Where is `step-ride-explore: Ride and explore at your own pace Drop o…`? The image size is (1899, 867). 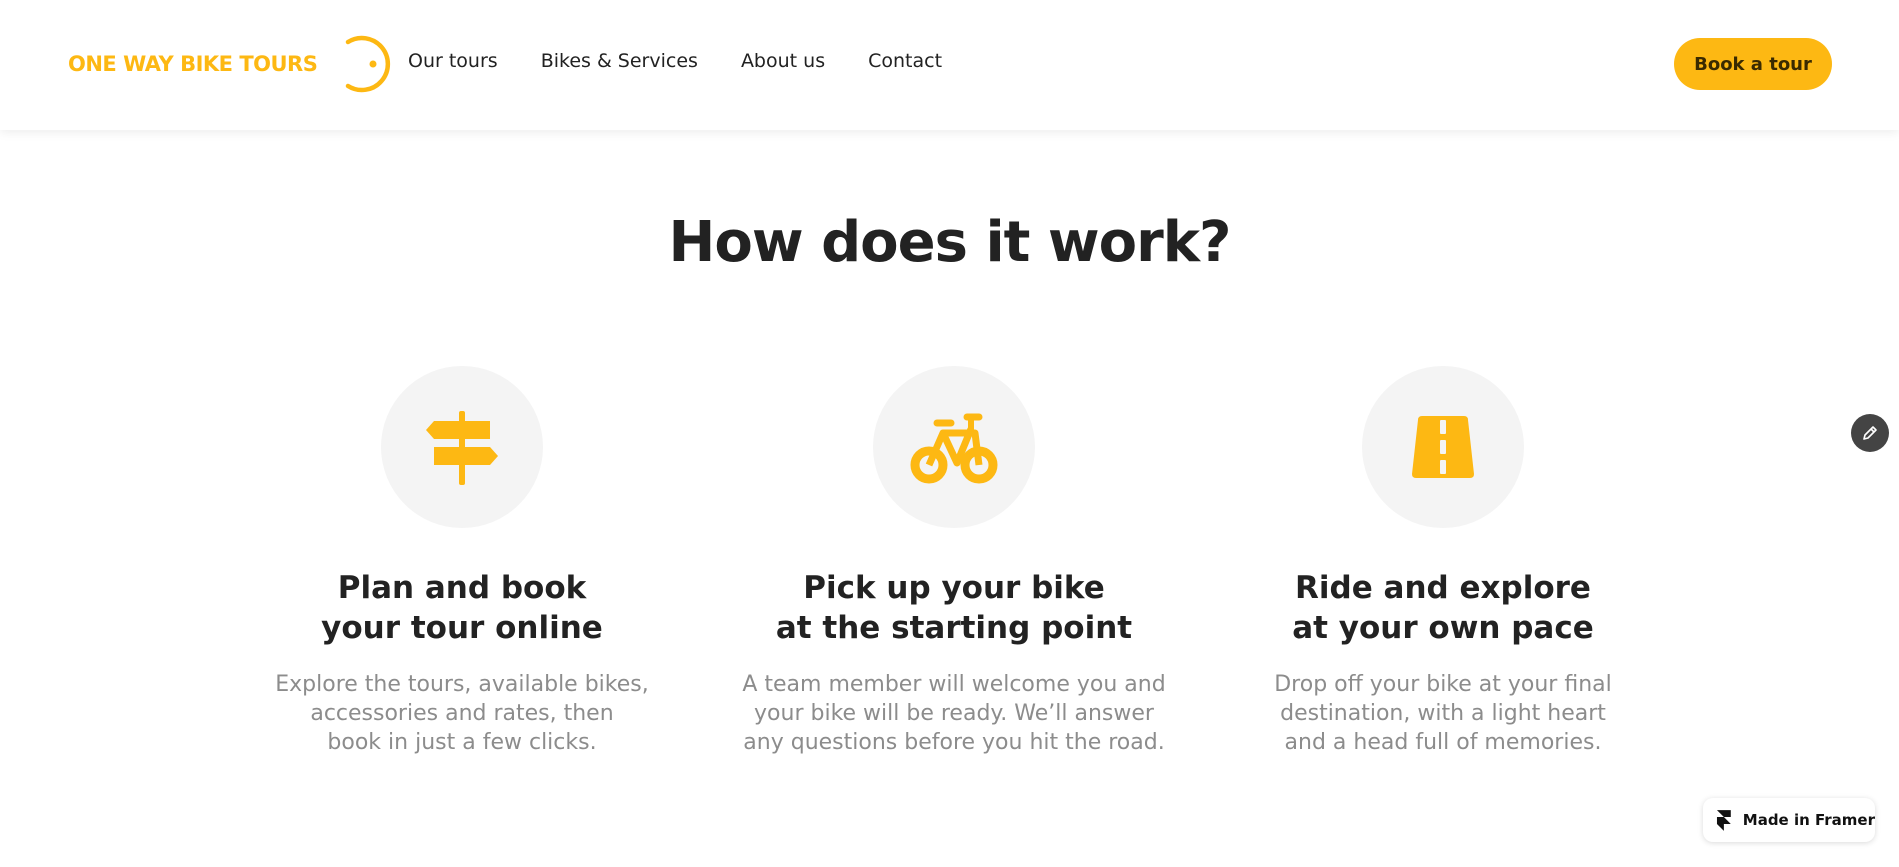
step-ride-explore: Ride and explore at your own pace Drop o… is located at coordinates (1443, 561).